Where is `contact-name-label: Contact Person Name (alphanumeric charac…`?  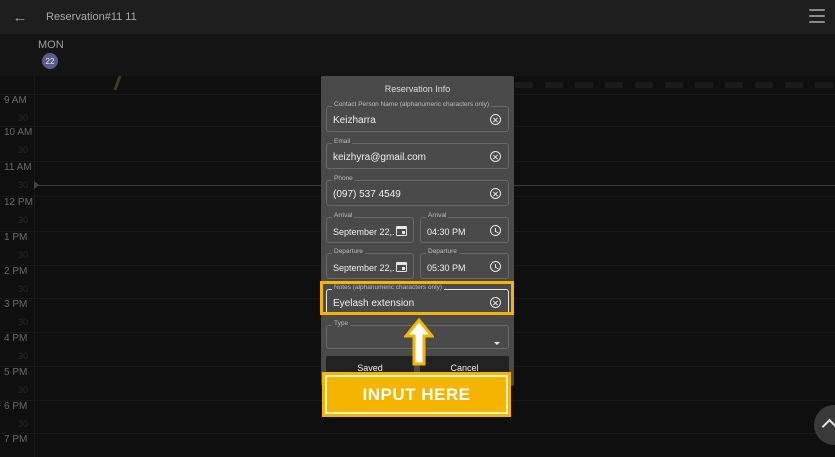 contact-name-label: Contact Person Name (alphanumeric charac… is located at coordinates (411, 104).